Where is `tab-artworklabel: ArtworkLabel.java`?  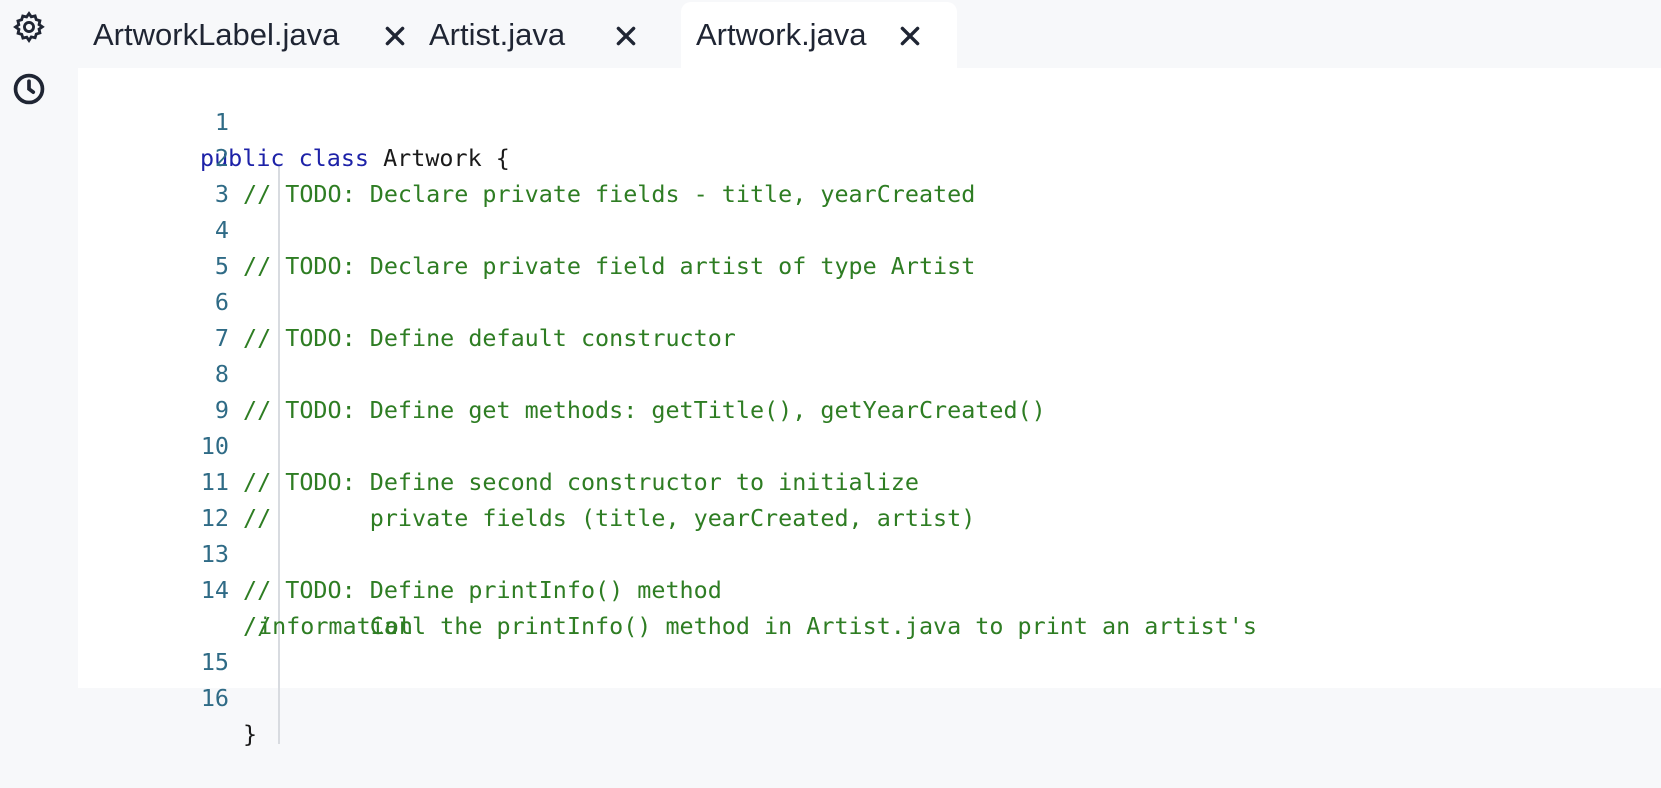 tab-artworklabel: ArtworkLabel.java is located at coordinates (242, 35).